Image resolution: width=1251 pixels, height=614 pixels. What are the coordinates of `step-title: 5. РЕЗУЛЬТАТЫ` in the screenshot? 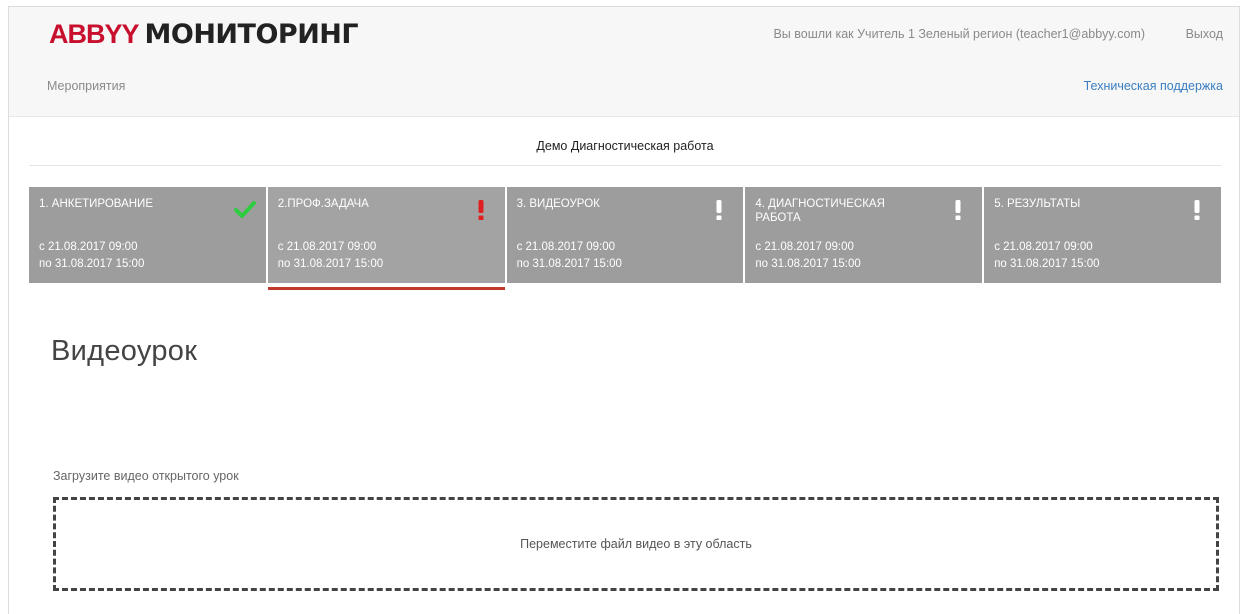 It's located at (1037, 204).